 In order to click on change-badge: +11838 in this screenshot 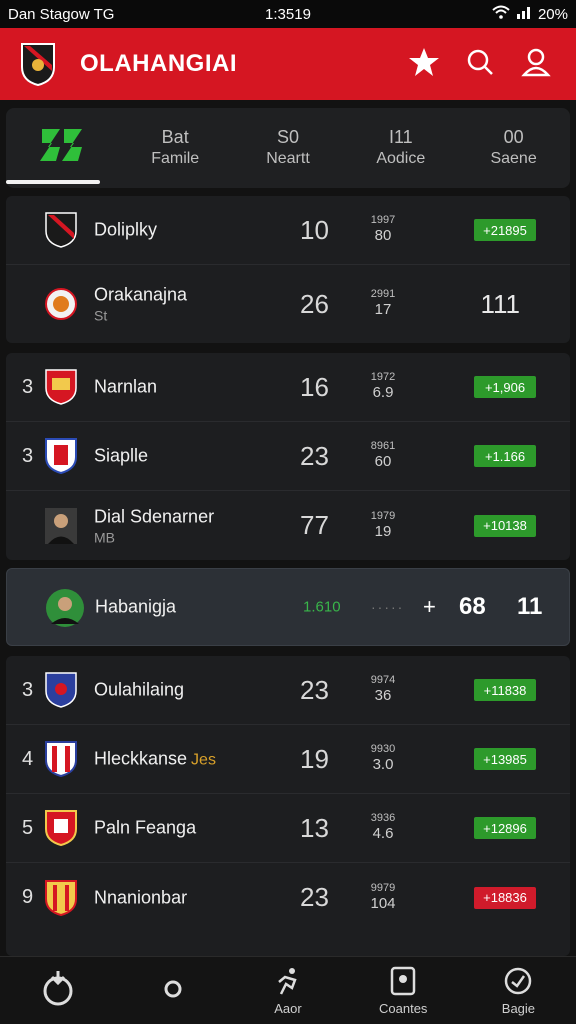, I will do `click(505, 690)`.